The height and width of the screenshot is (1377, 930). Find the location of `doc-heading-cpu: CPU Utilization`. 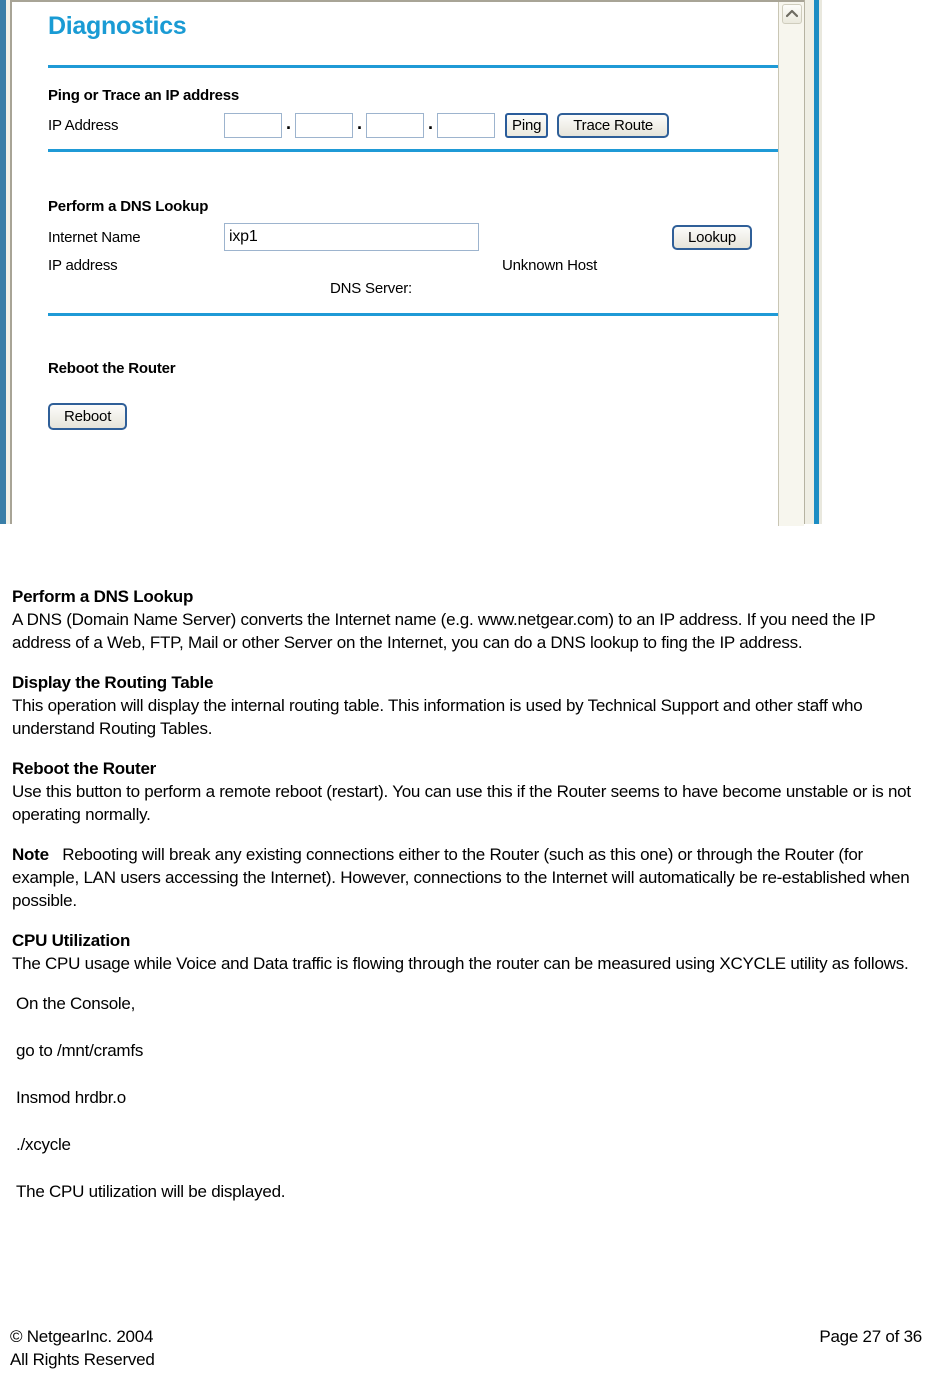

doc-heading-cpu: CPU Utilization is located at coordinates (71, 940).